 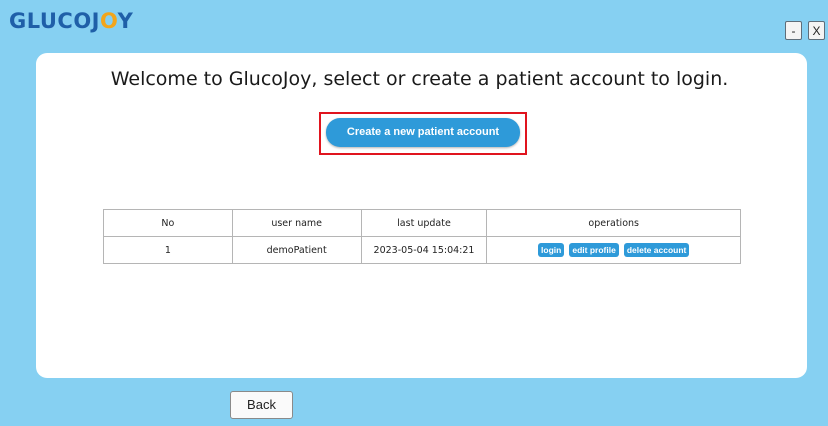 I want to click on cell-last-update: 2023-05-04 15:04:21, so click(x=424, y=250).